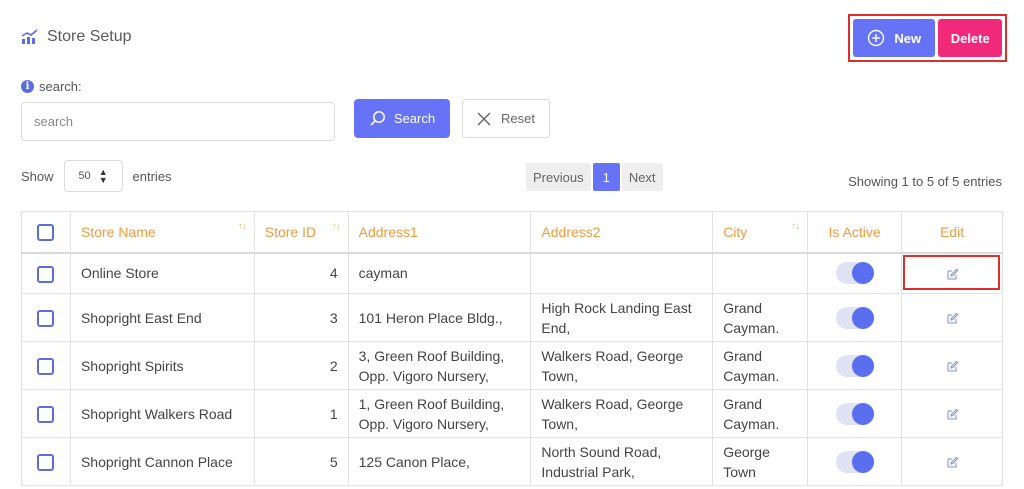  What do you see at coordinates (388, 231) in the screenshot?
I see `column-label: Address1` at bounding box center [388, 231].